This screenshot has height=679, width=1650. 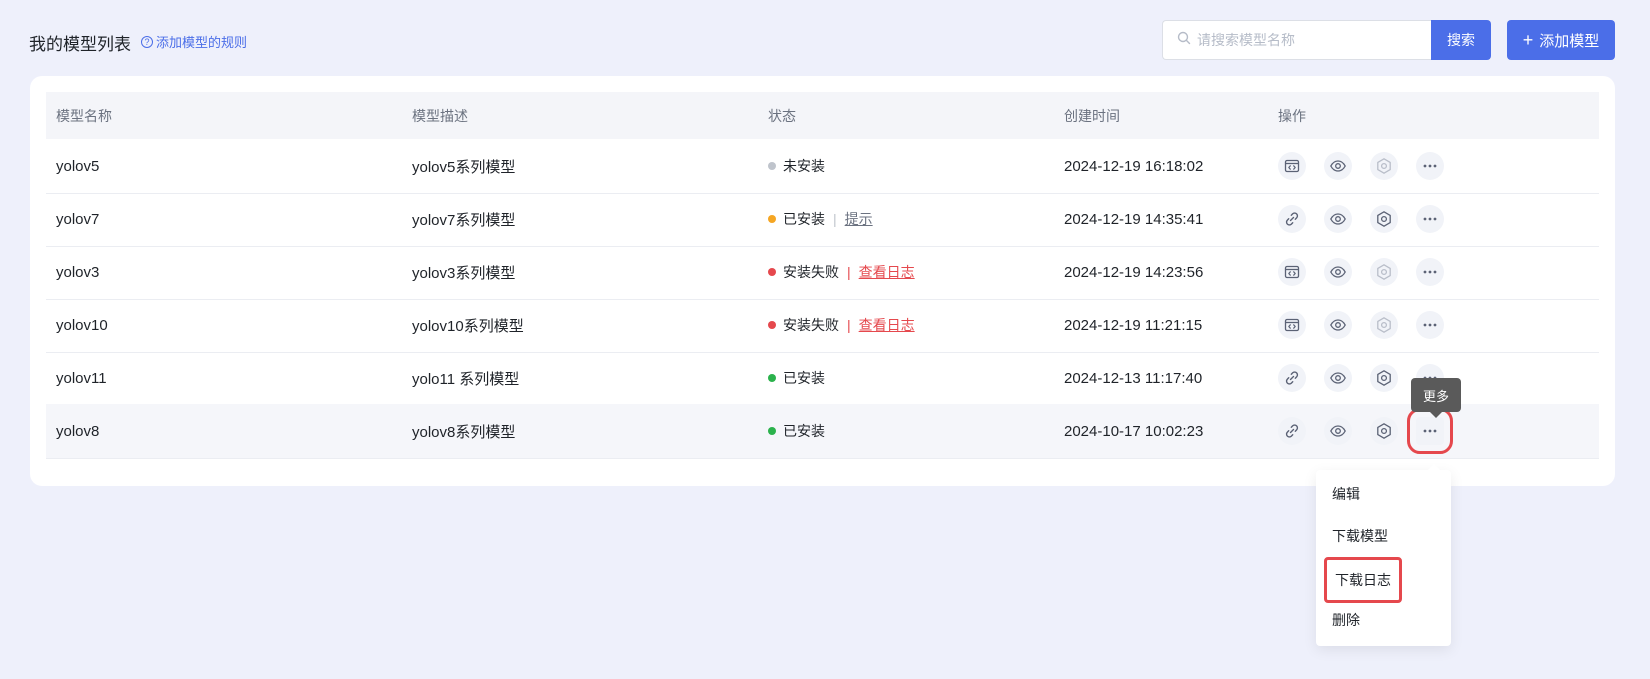 I want to click on hint-link: 提示, so click(x=859, y=219).